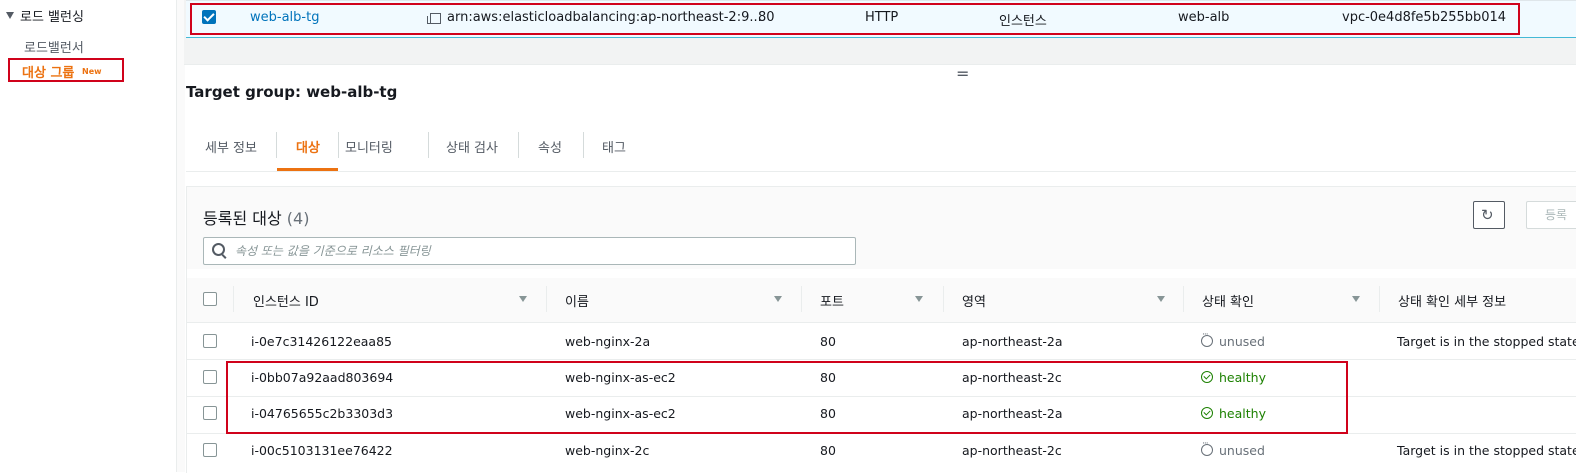  Describe the element at coordinates (286, 300) in the screenshot. I see `column-header-instance-id: 인스턴스 ID` at that location.